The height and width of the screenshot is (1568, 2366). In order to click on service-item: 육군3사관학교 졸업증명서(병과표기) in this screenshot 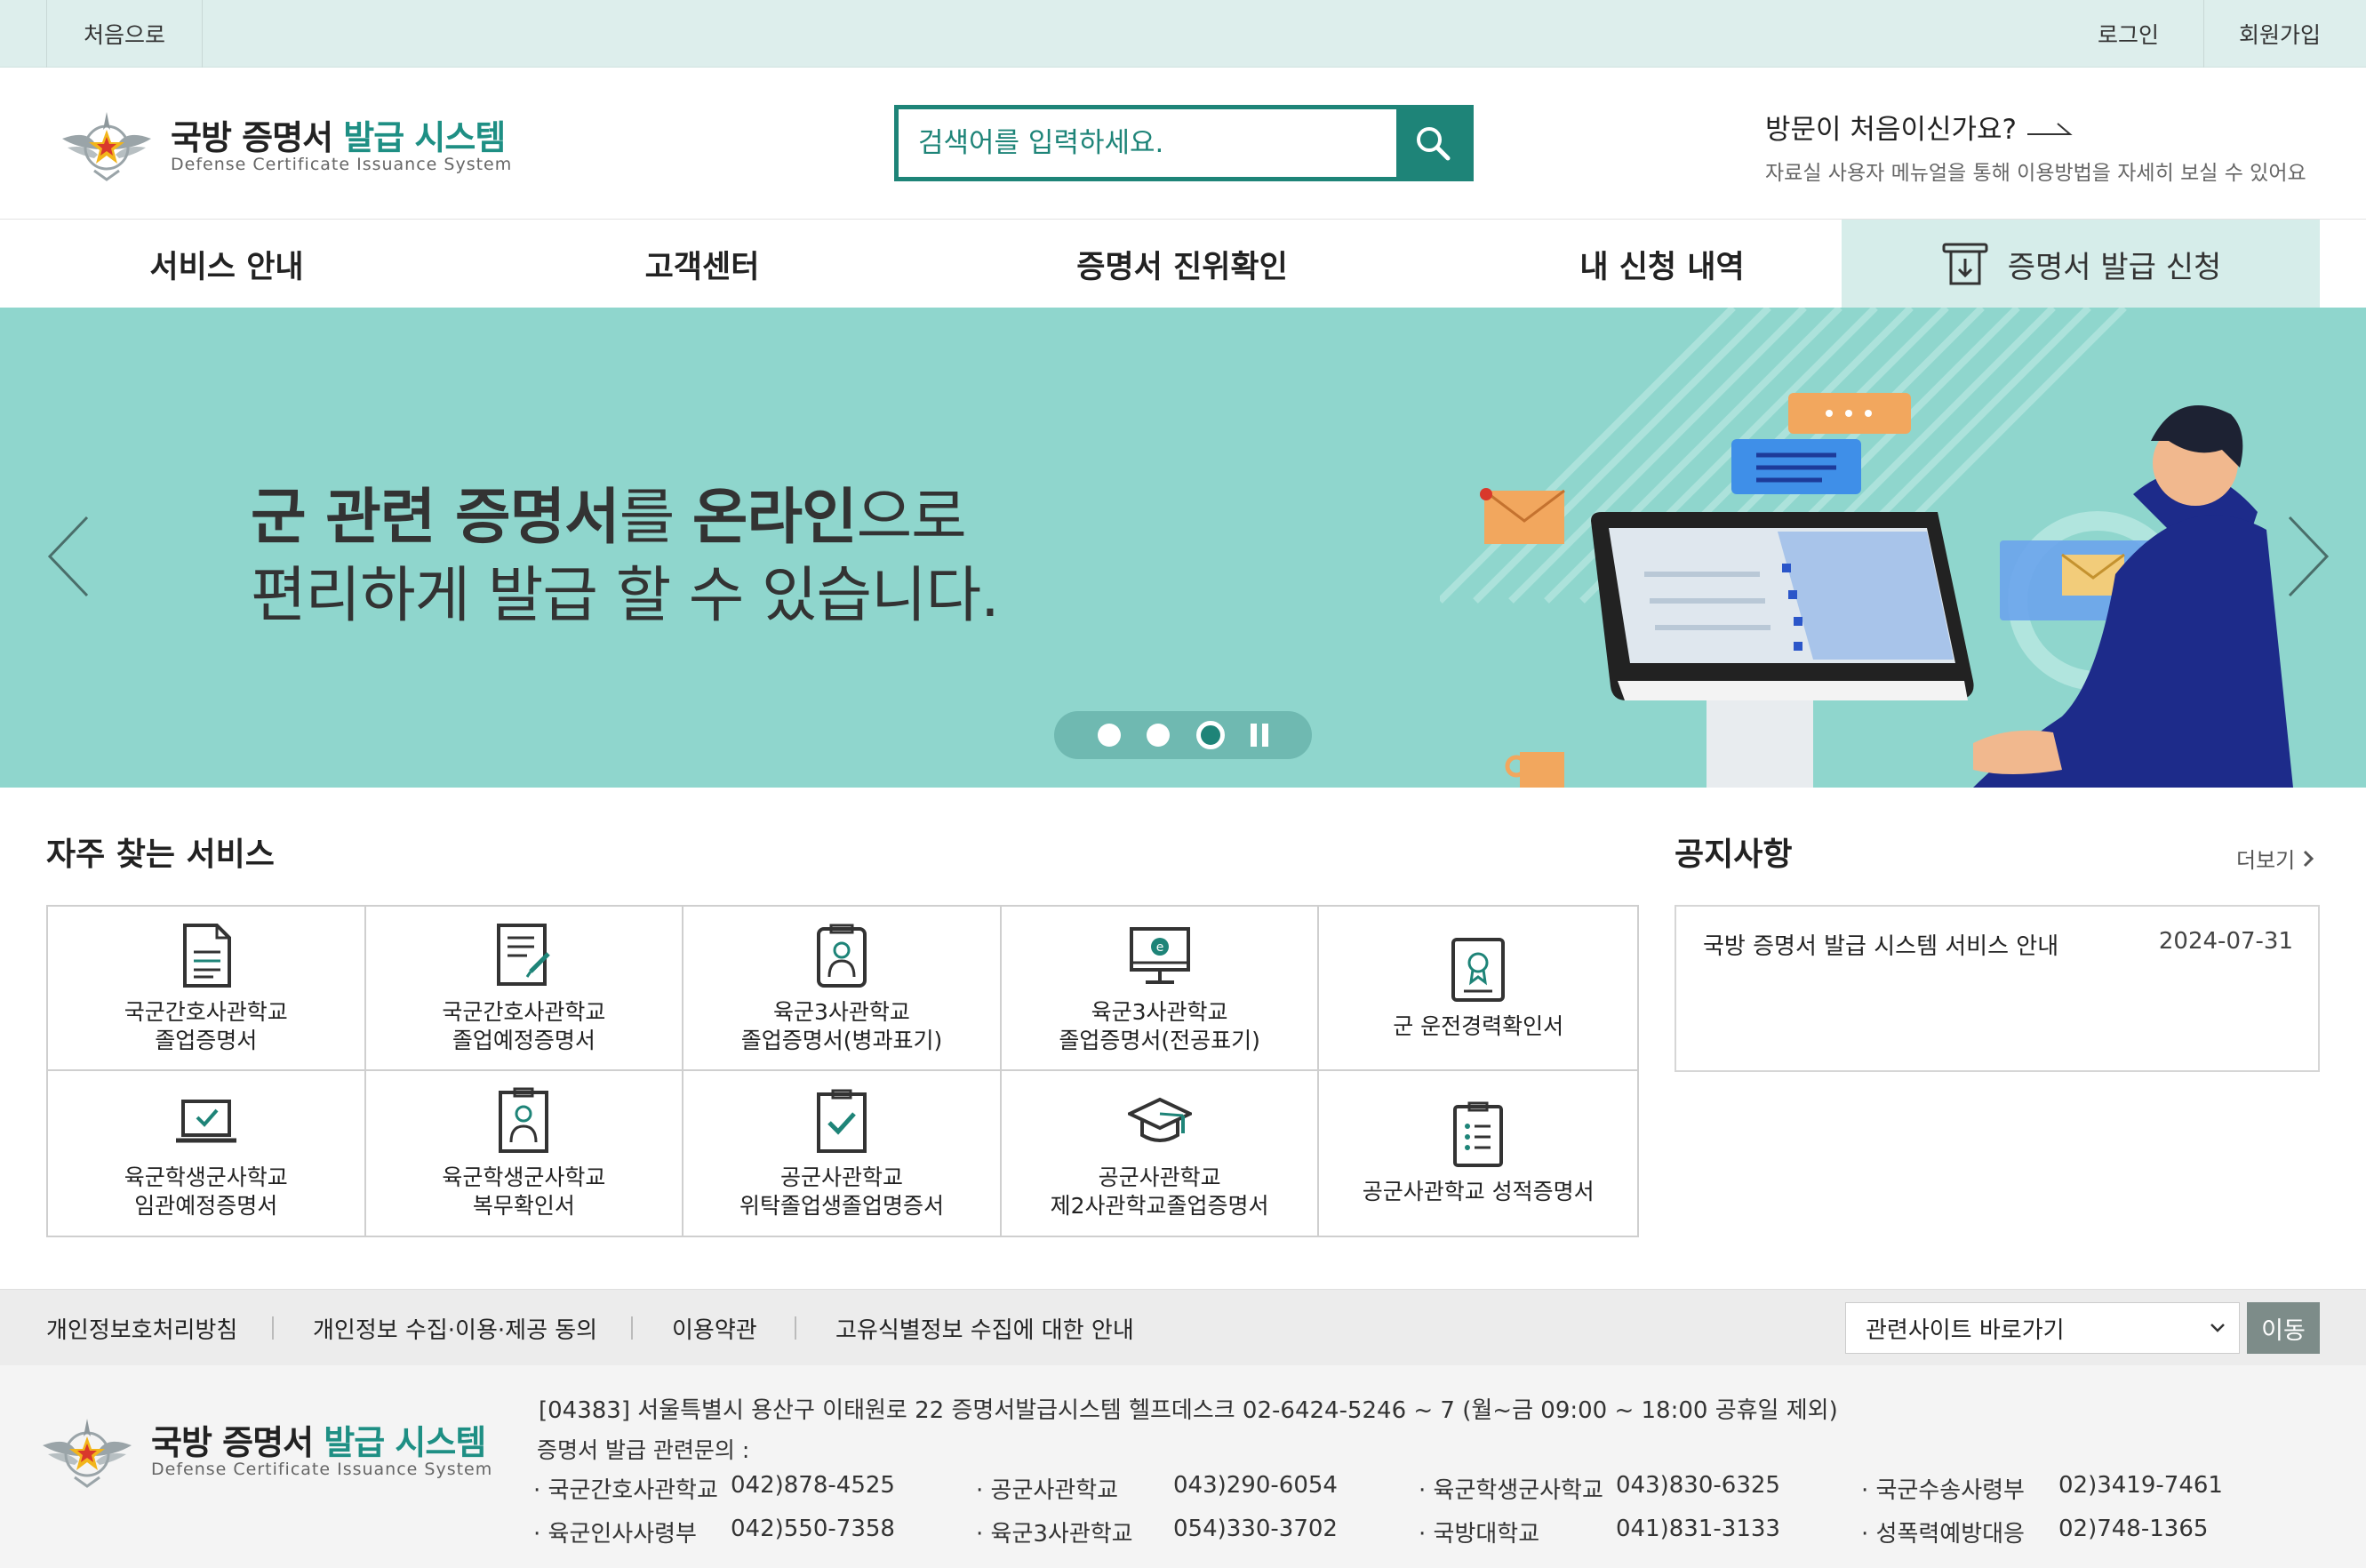, I will do `click(843, 989)`.